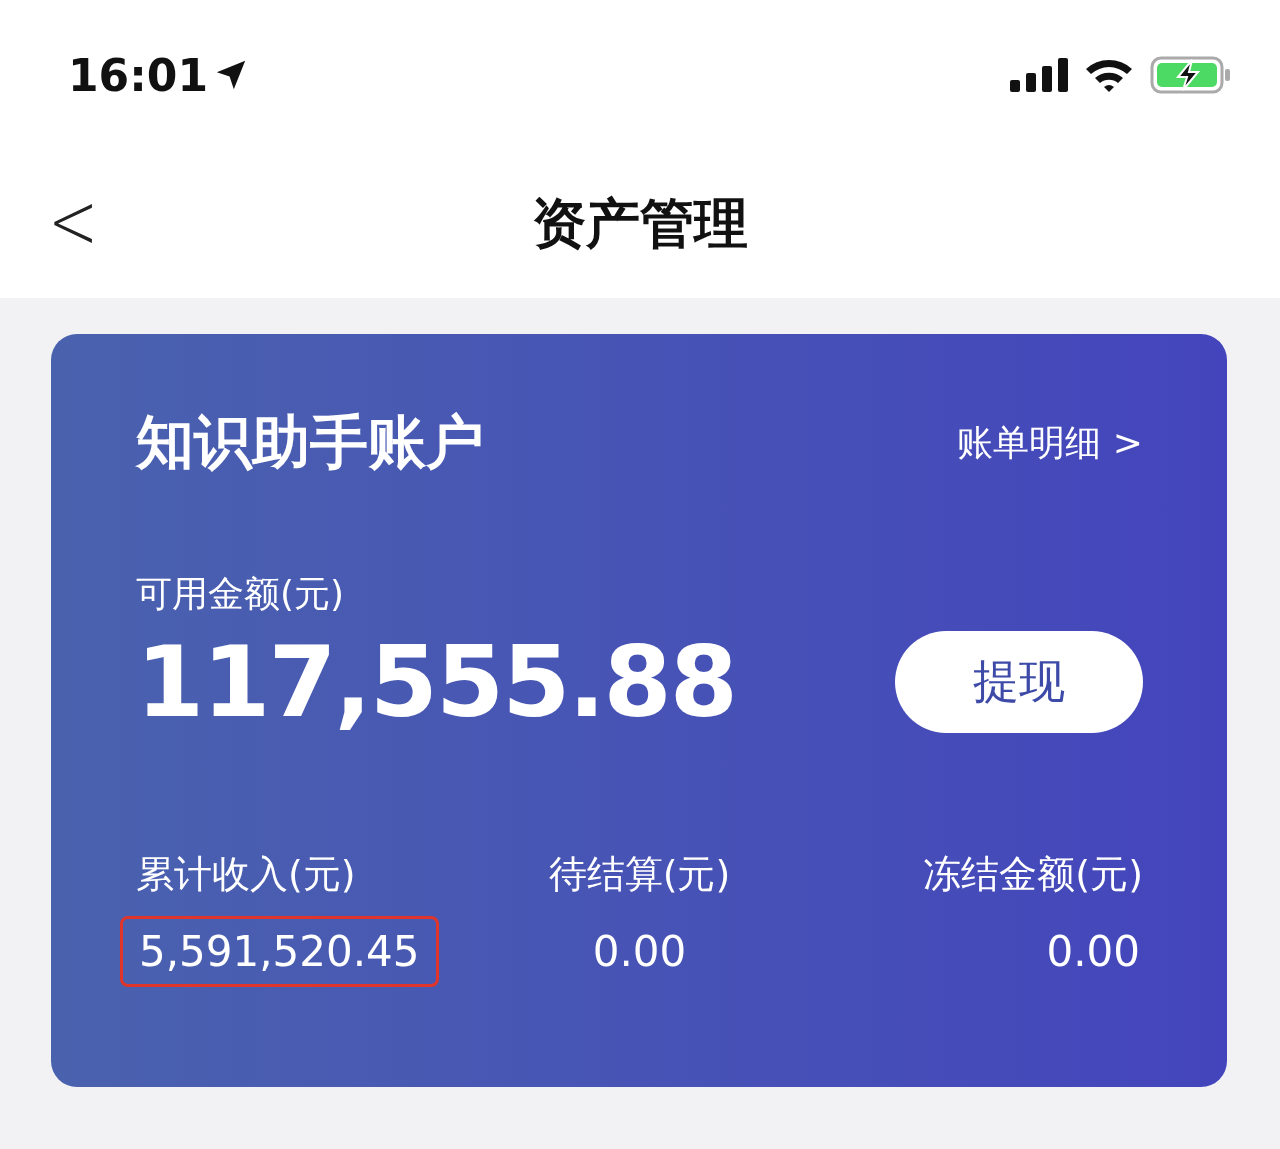  Describe the element at coordinates (246, 874) in the screenshot. I see `stat-label: 累计收入(元)` at that location.